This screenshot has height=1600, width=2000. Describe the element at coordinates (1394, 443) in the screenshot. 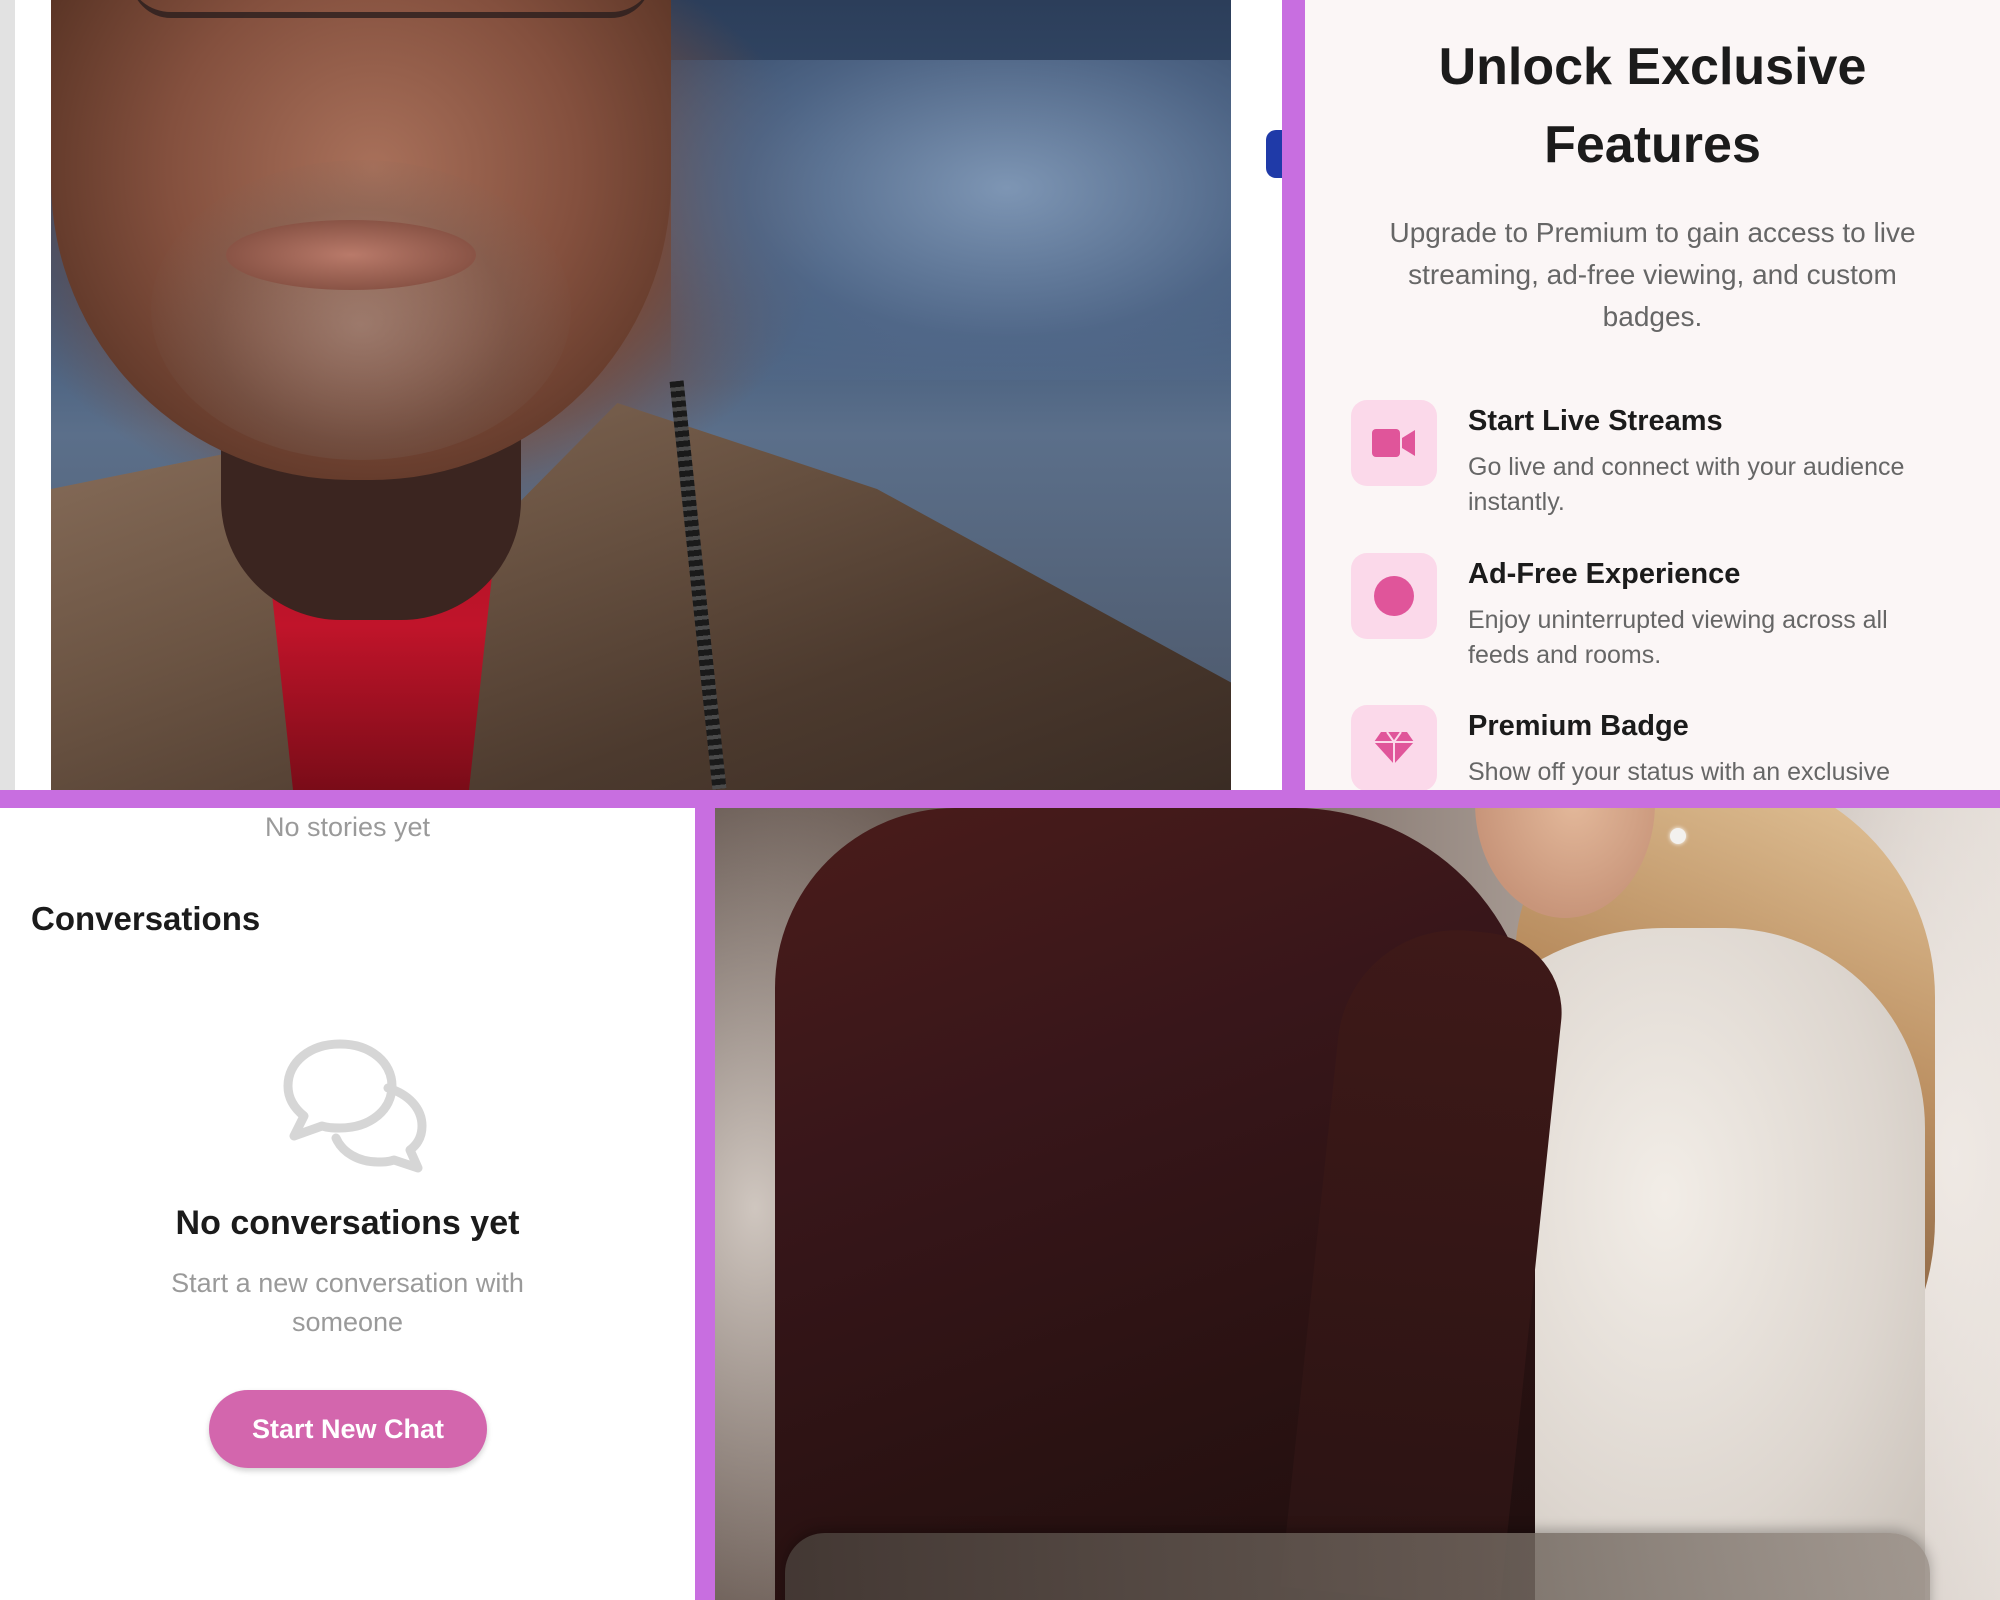

I see `video-camera-icon` at that location.